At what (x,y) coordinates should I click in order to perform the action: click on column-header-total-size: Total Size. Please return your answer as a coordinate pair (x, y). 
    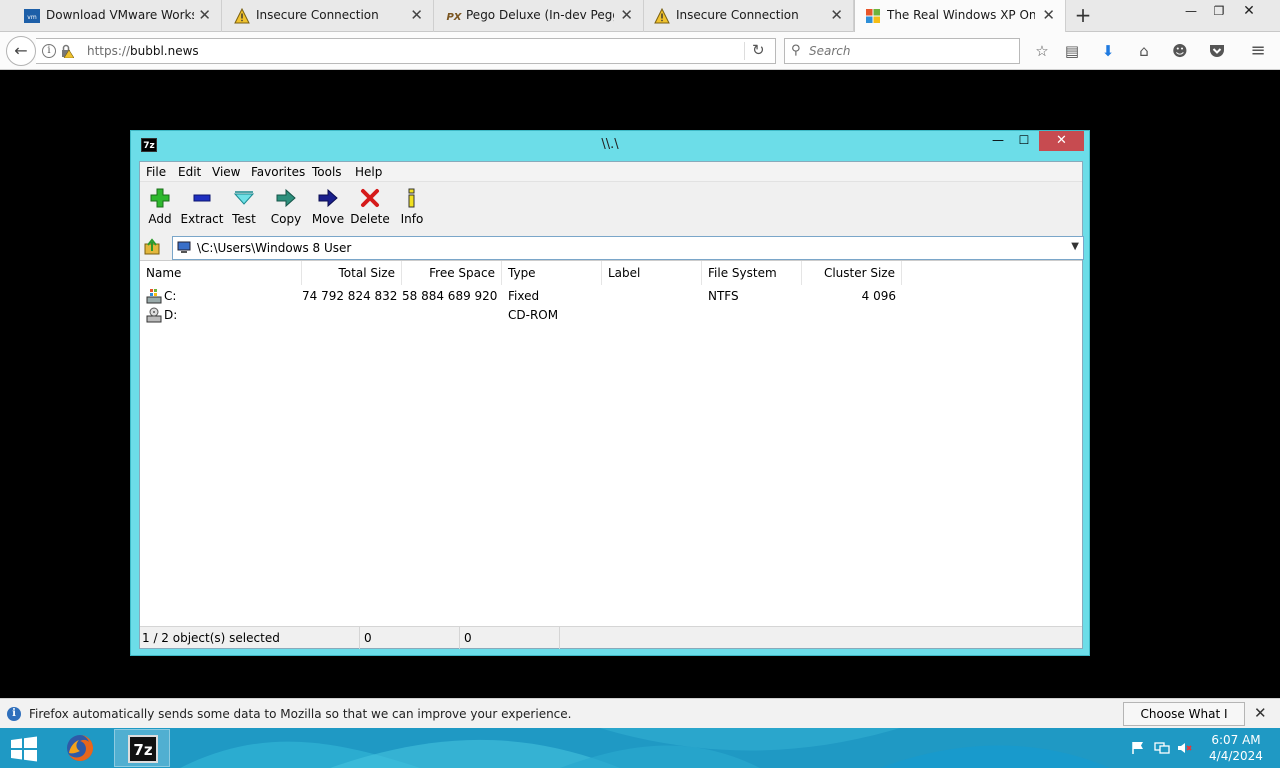
    Looking at the image, I should click on (352, 273).